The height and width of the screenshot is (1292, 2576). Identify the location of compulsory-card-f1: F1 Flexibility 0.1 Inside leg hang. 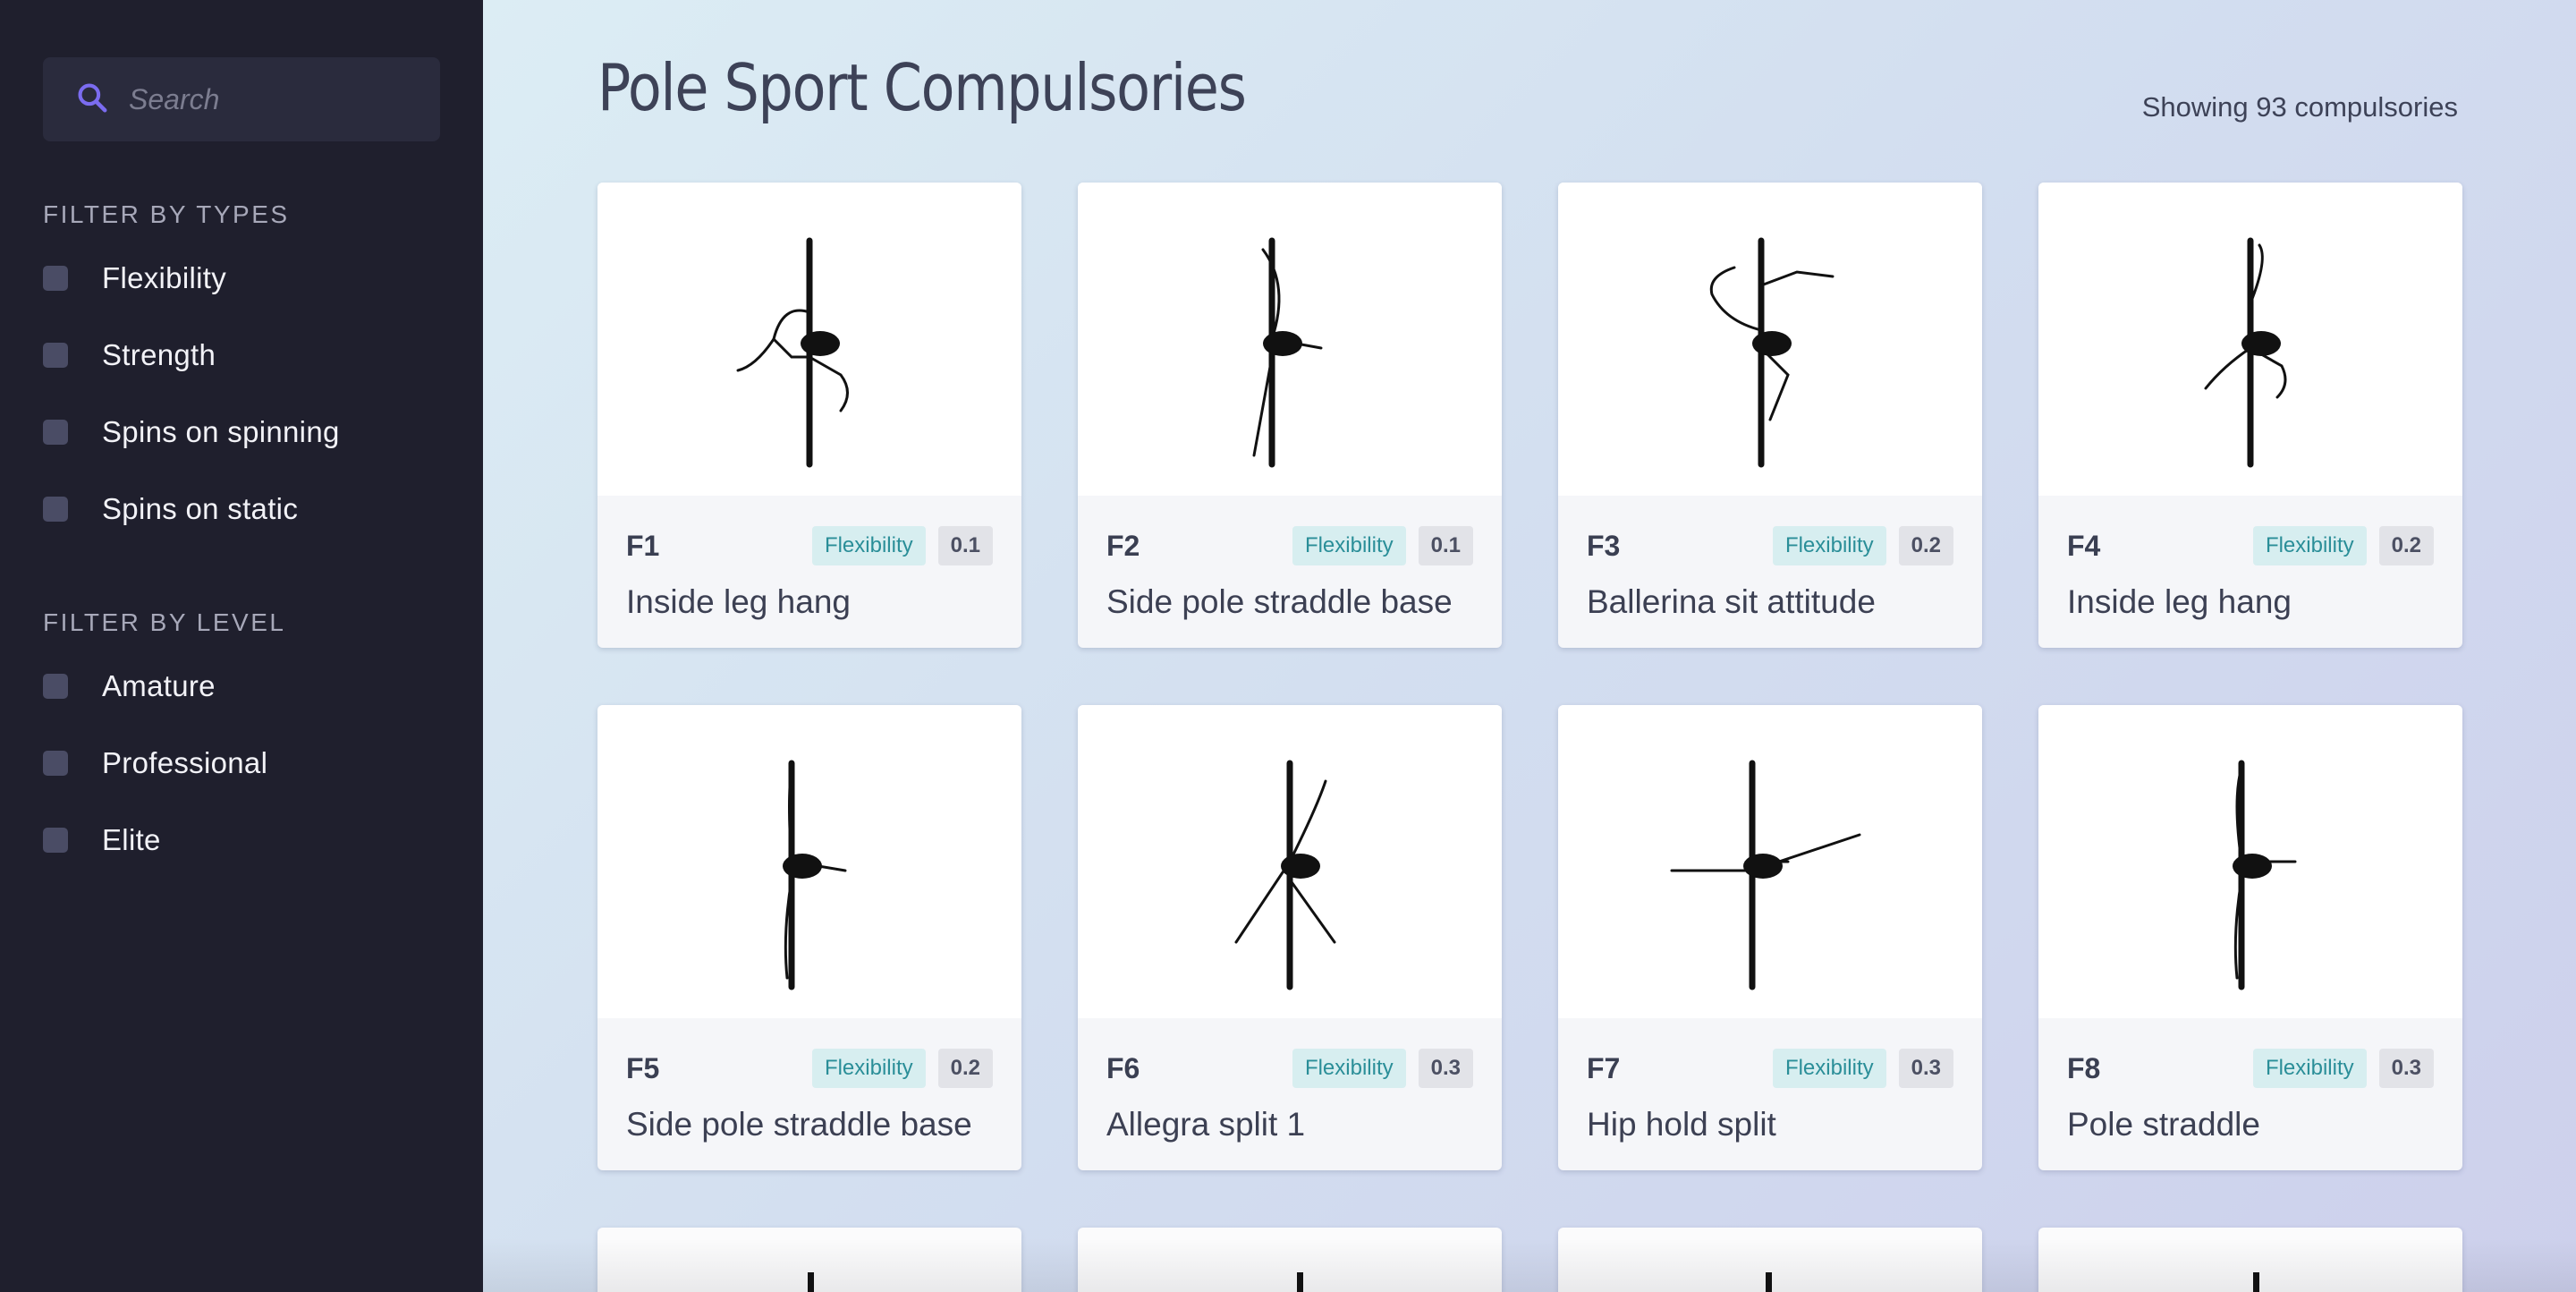
(809, 415).